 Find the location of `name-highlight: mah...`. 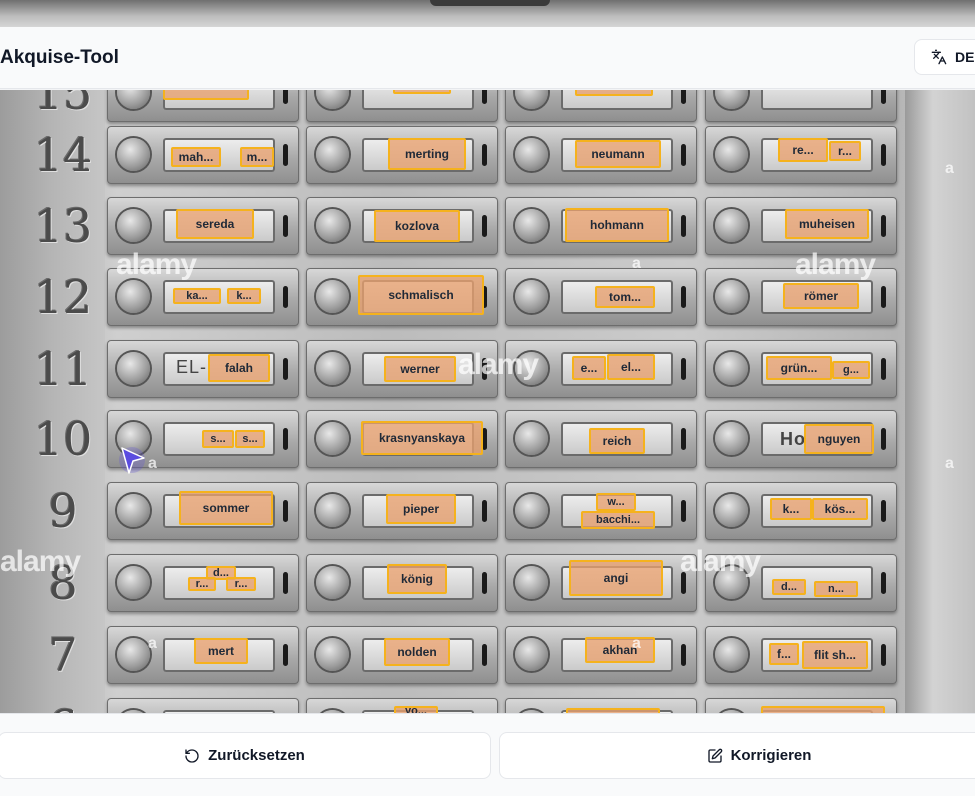

name-highlight: mah... is located at coordinates (196, 157).